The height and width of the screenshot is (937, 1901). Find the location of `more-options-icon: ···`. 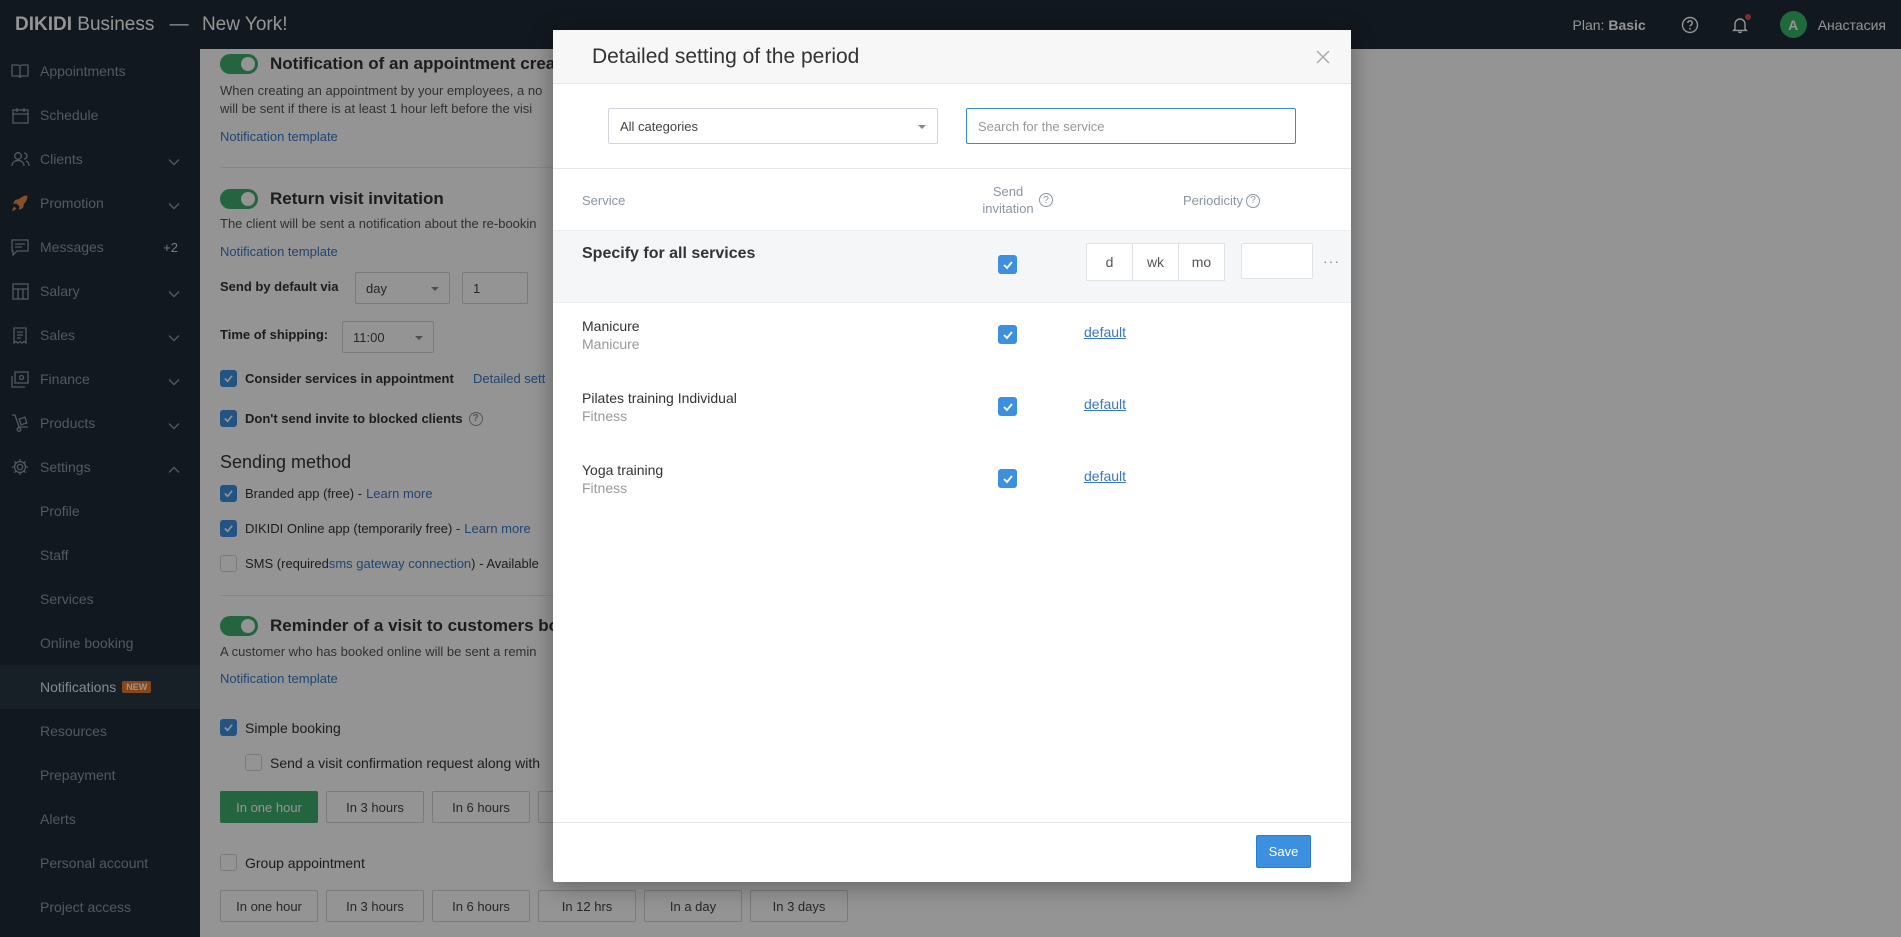

more-options-icon: ··· is located at coordinates (1331, 261).